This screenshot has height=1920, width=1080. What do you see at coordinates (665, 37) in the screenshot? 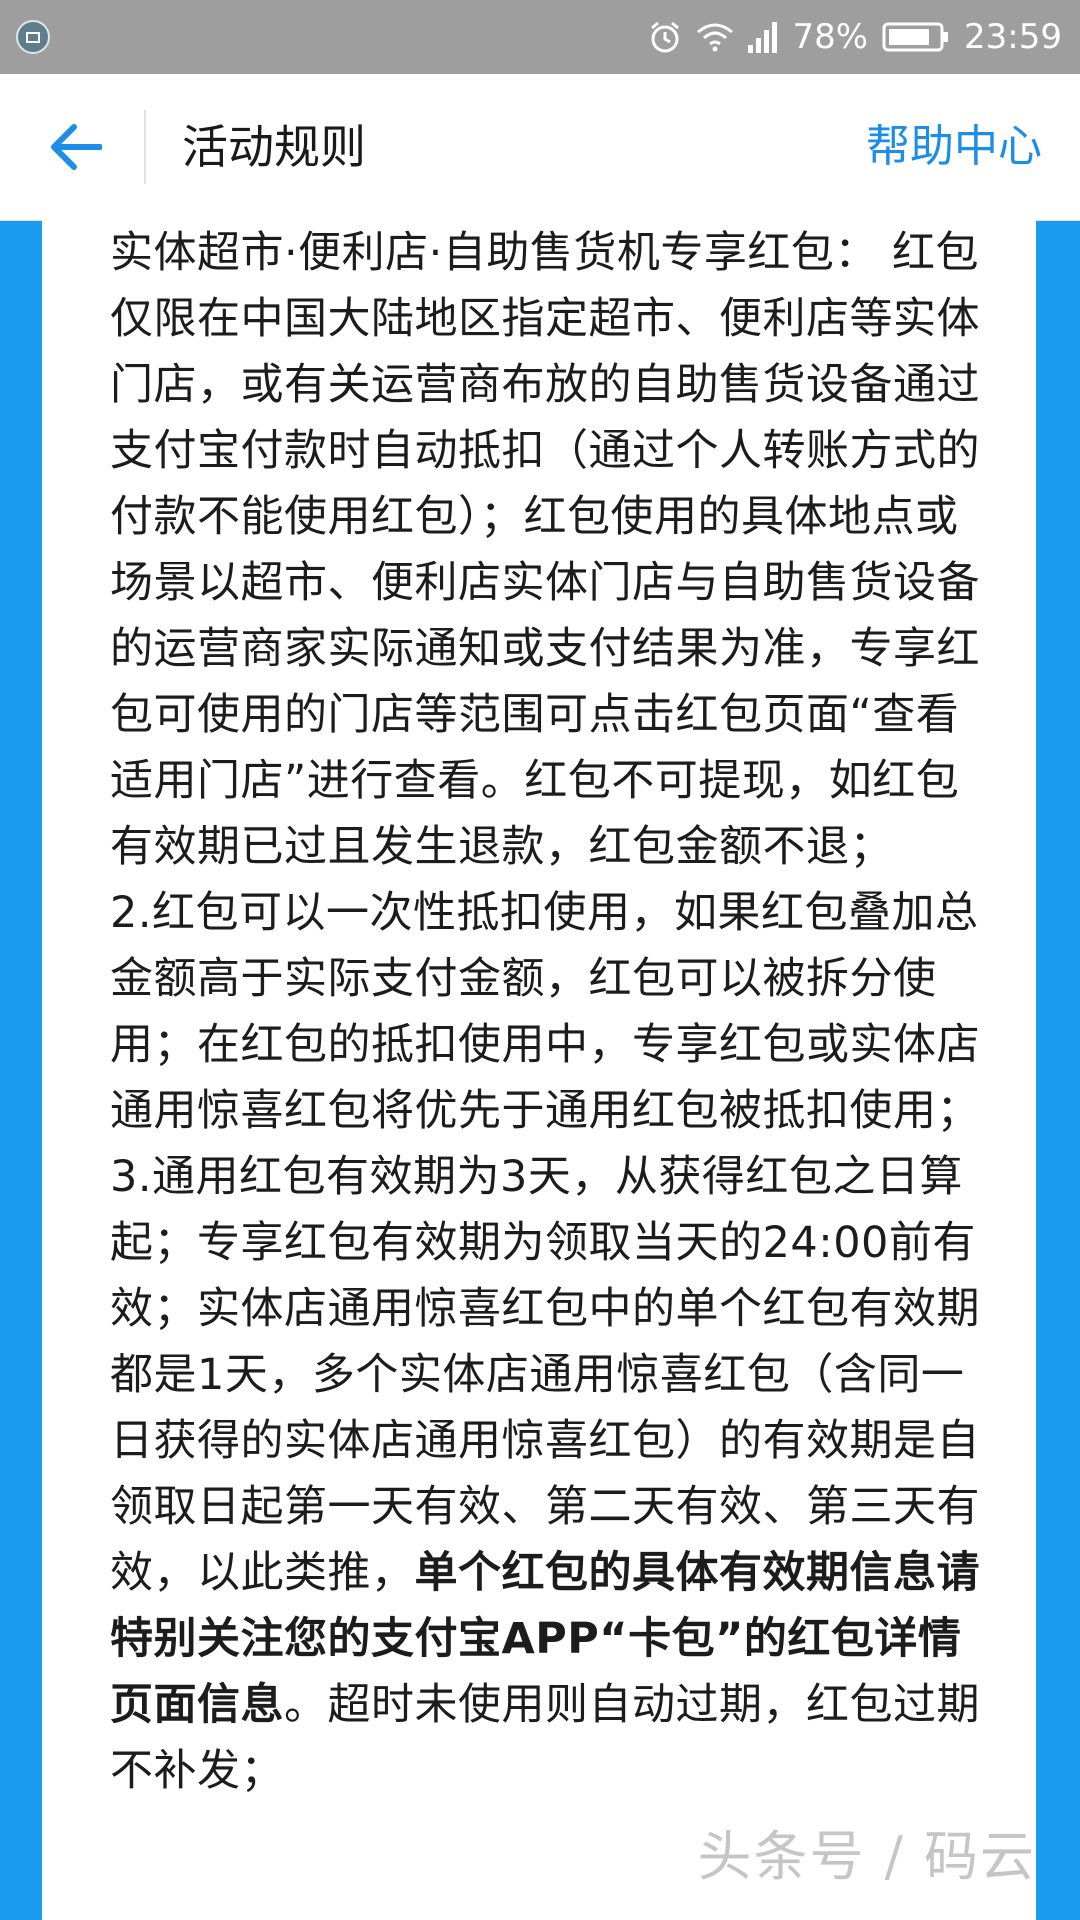
I see `alarm-icon` at bounding box center [665, 37].